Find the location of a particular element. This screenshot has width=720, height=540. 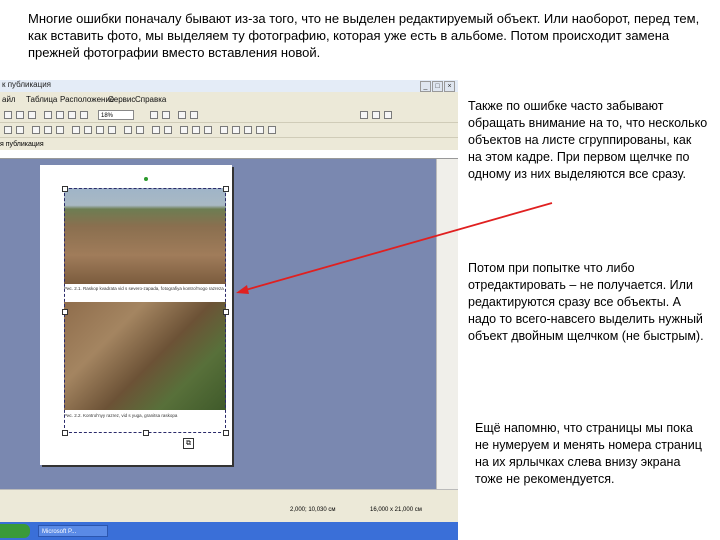

arrow-head is located at coordinates (242, 289).